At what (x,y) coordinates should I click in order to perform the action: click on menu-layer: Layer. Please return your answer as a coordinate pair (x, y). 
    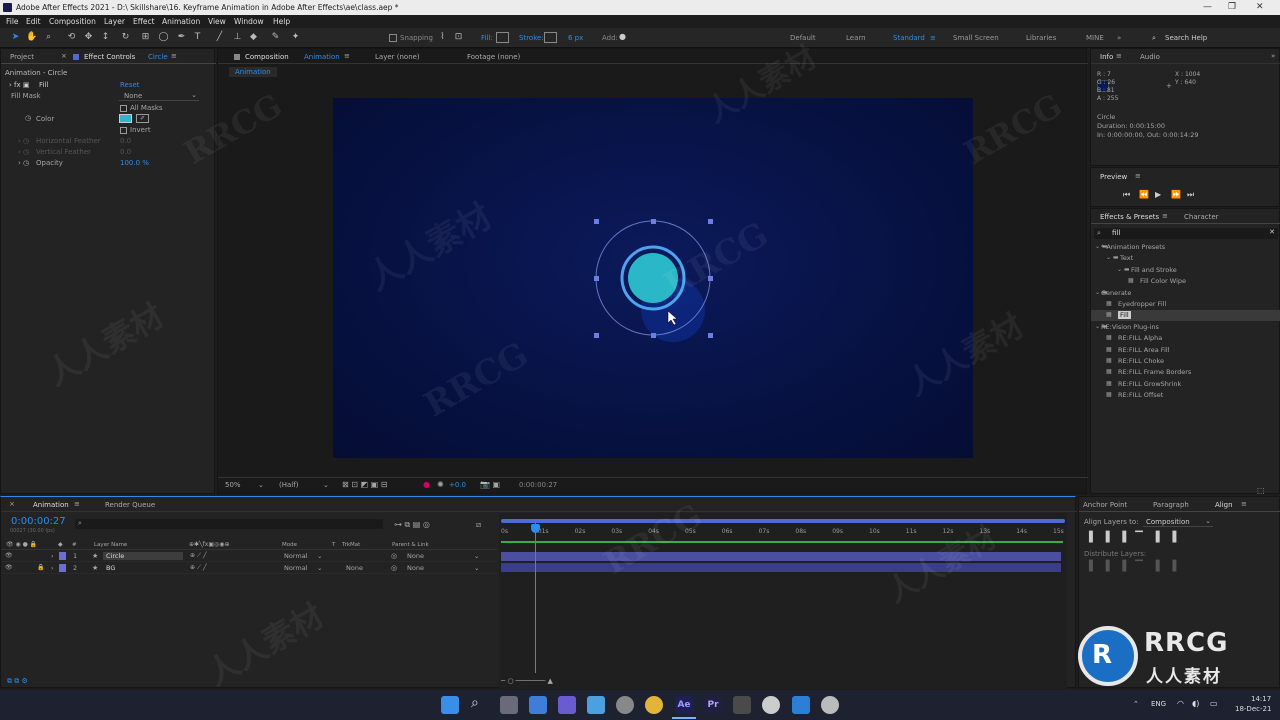
    Looking at the image, I should click on (114, 21).